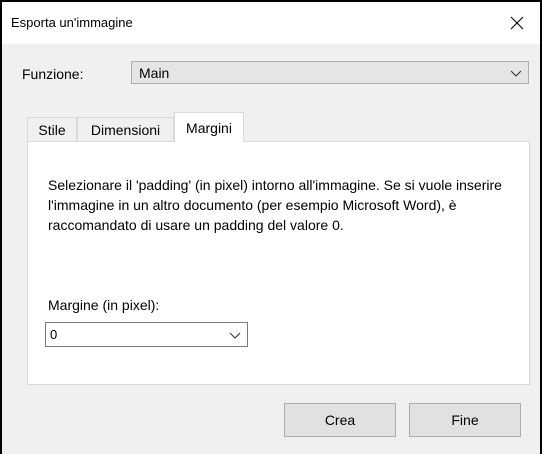  What do you see at coordinates (72, 22) in the screenshot?
I see `window-title: Esporta un'immagine` at bounding box center [72, 22].